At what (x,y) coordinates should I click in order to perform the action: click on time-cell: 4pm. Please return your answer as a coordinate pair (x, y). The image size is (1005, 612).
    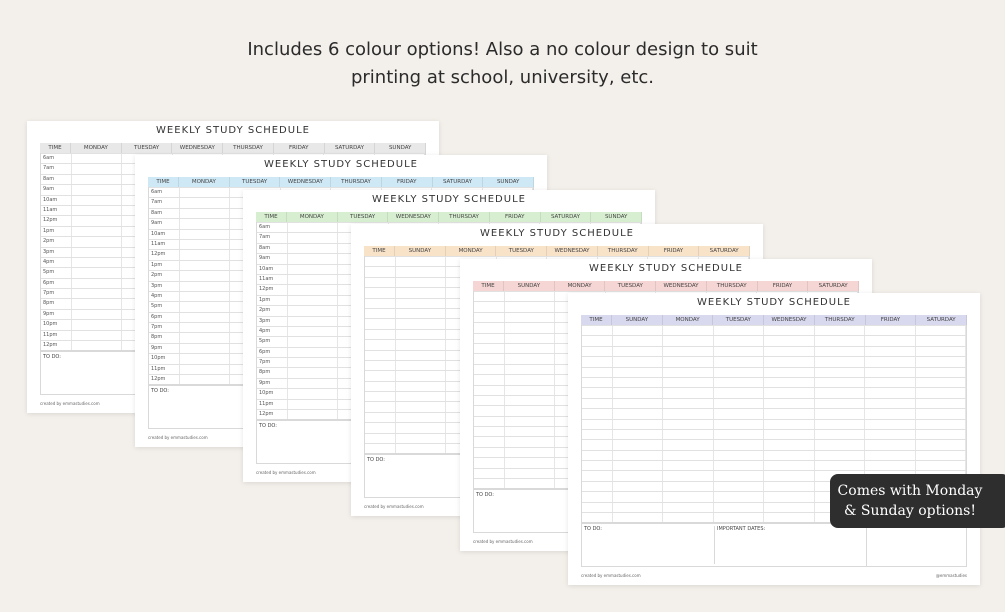
    Looking at the image, I should click on (56, 262).